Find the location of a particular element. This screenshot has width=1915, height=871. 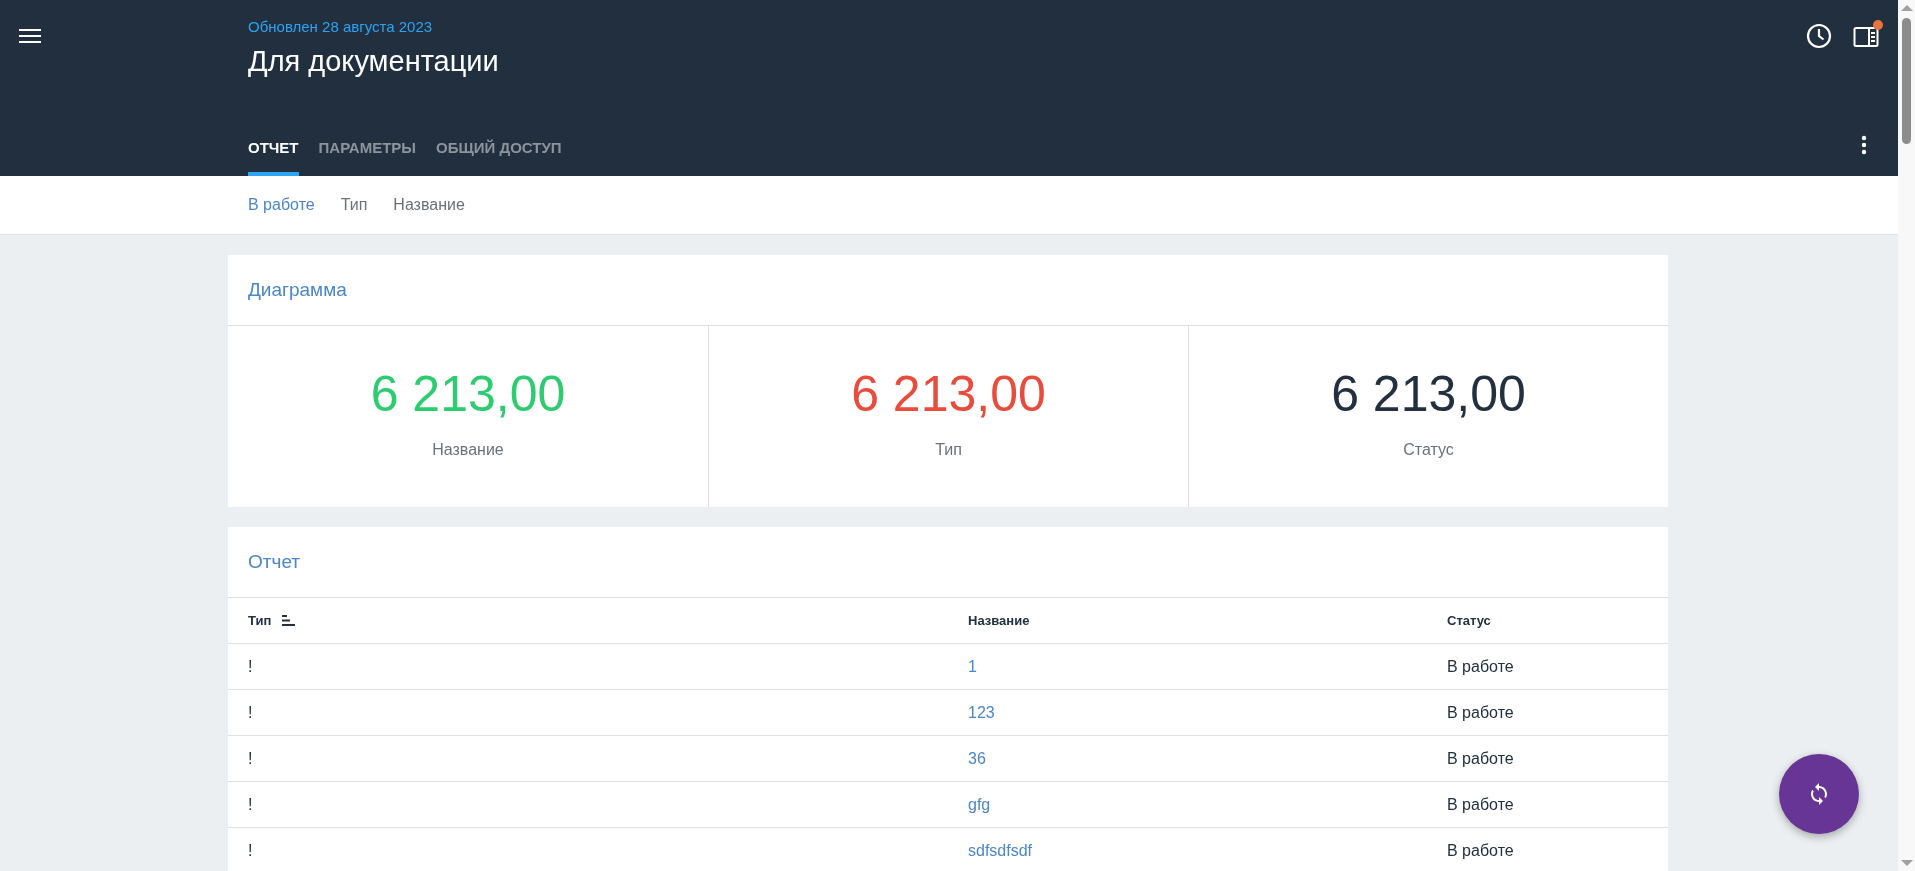

filter-link: Название is located at coordinates (429, 205).